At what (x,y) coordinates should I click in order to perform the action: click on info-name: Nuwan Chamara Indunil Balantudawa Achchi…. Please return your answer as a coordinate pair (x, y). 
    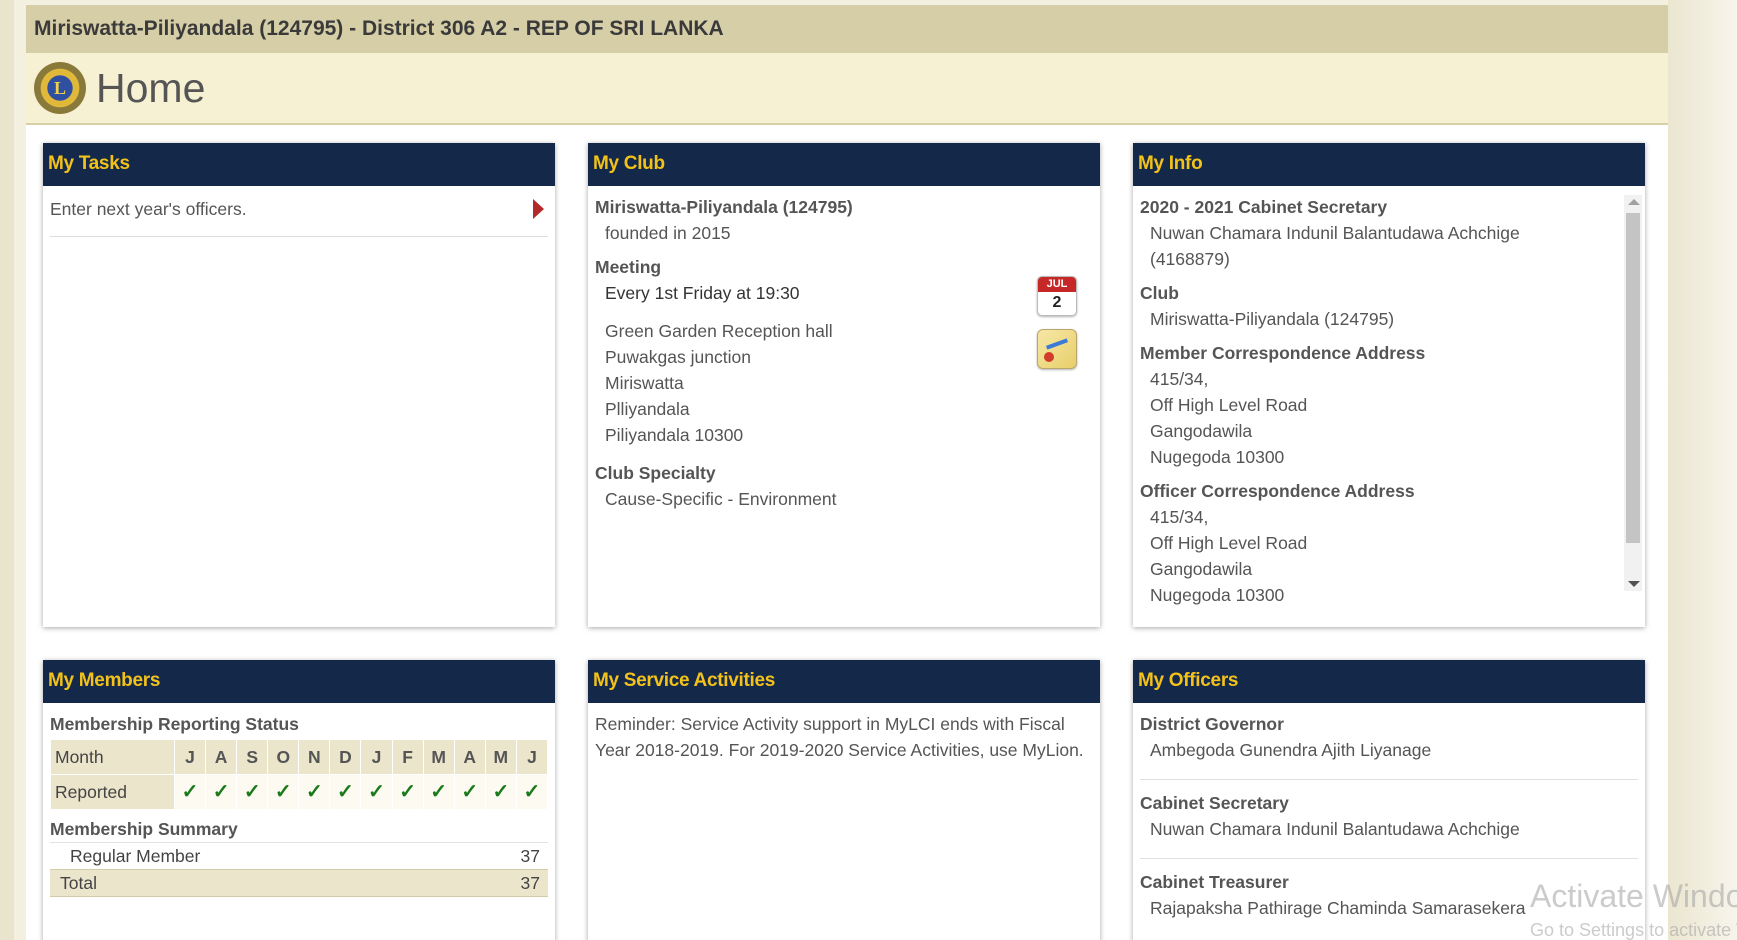
    Looking at the image, I should click on (1335, 233).